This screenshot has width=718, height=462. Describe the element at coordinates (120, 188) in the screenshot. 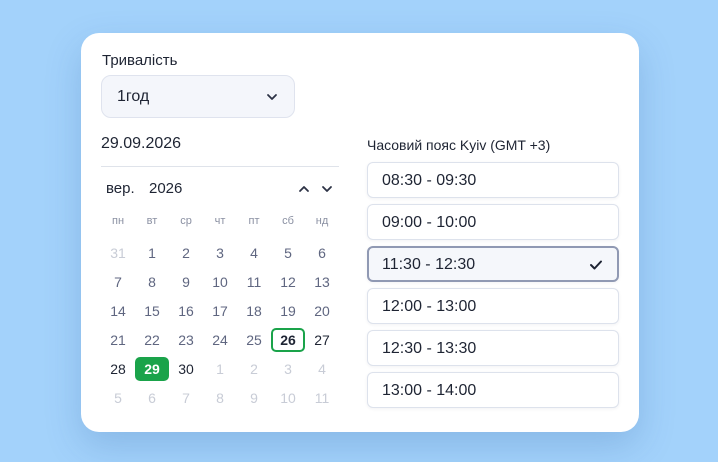

I see `month-label: вер.` at that location.